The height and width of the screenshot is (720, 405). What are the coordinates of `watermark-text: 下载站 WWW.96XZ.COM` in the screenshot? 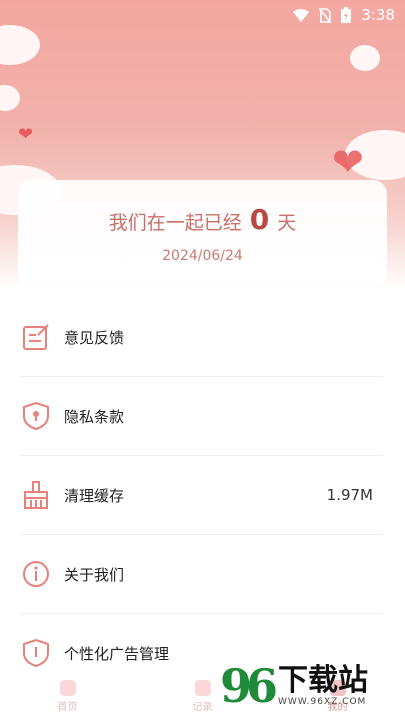 It's located at (323, 685).